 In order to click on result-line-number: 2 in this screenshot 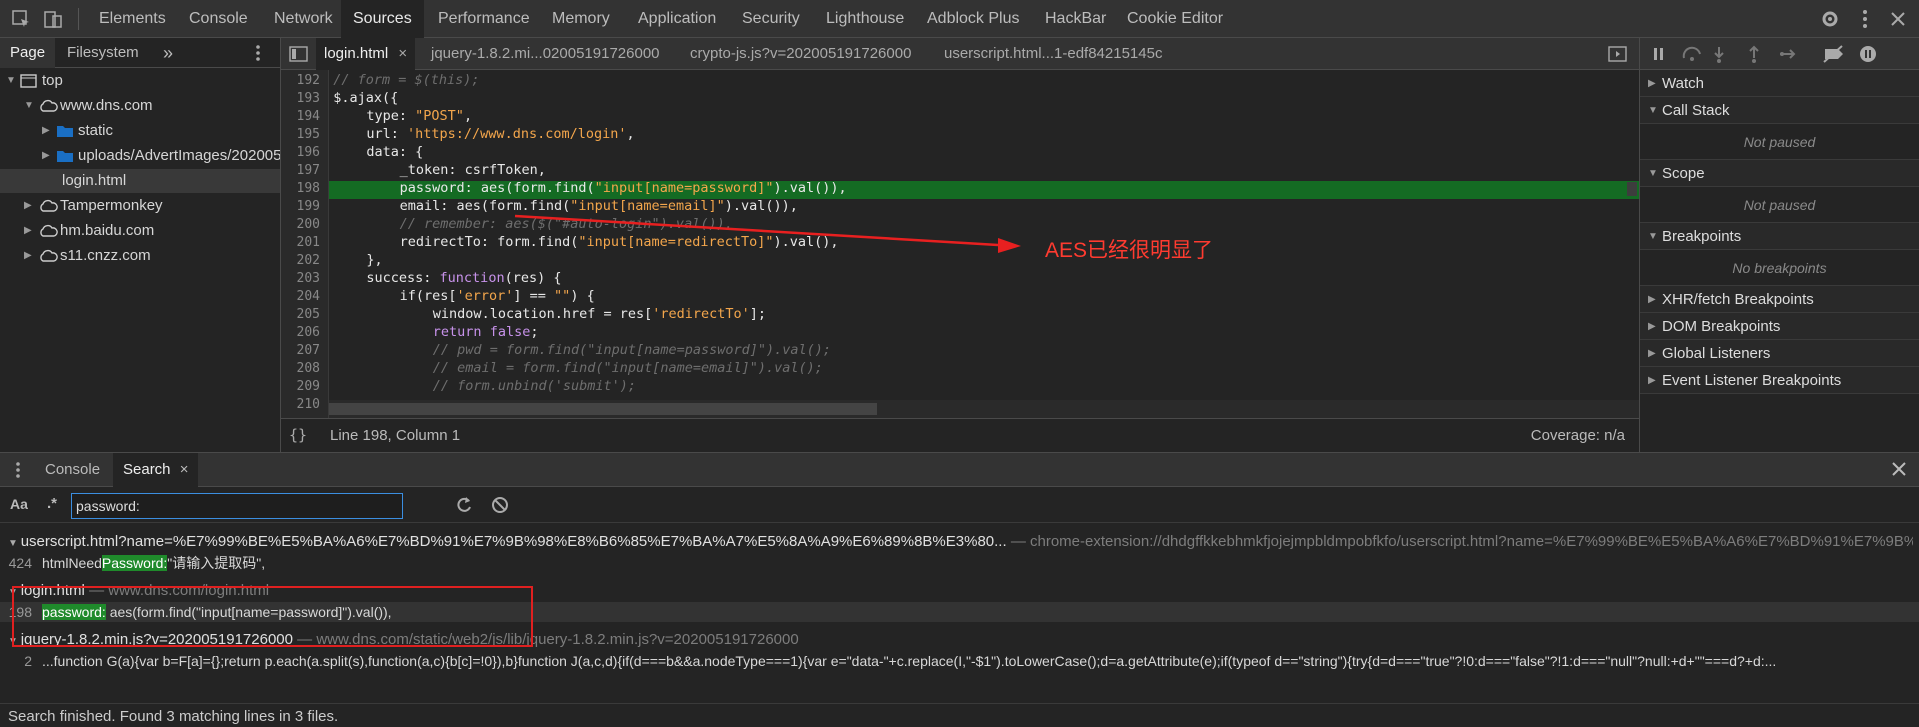, I will do `click(28, 661)`.